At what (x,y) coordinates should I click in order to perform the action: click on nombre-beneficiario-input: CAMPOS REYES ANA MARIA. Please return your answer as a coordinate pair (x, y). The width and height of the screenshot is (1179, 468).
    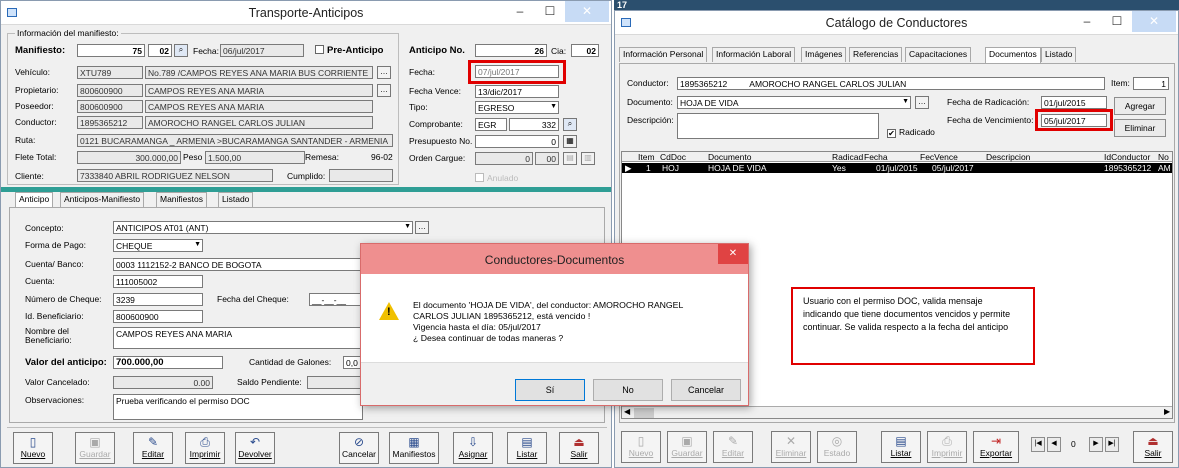
    Looking at the image, I should click on (238, 338).